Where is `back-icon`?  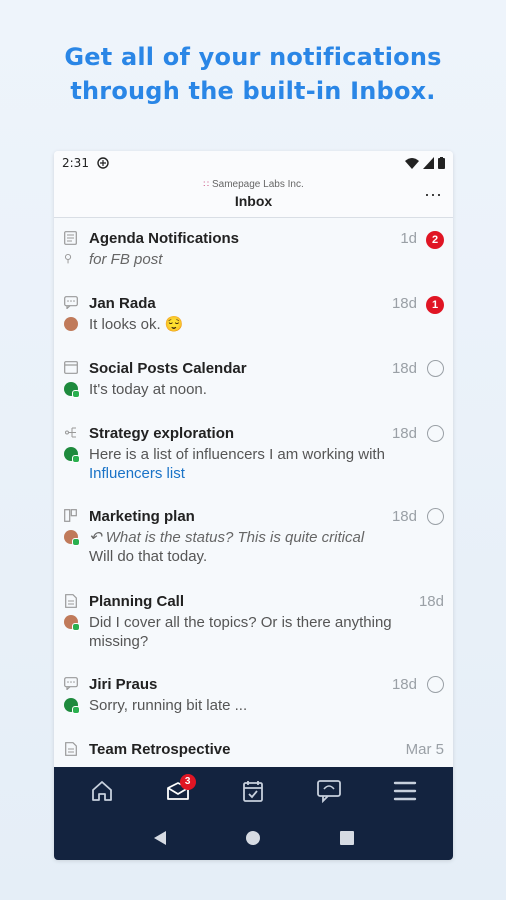 back-icon is located at coordinates (160, 838).